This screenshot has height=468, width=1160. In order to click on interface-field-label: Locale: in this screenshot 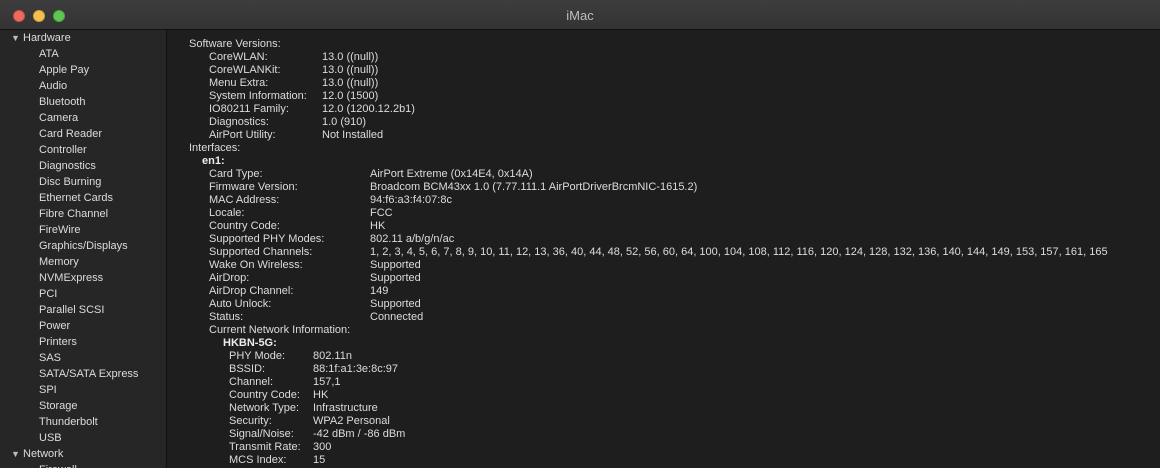, I will do `click(227, 213)`.